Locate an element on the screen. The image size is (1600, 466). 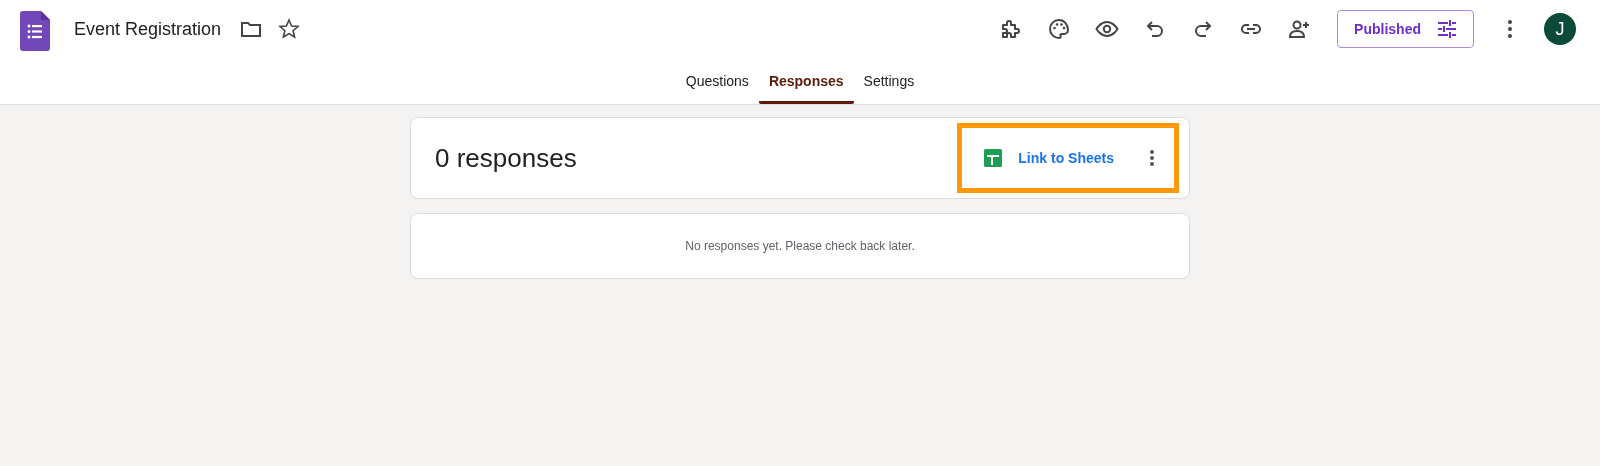
published-button: Published is located at coordinates (1405, 29).